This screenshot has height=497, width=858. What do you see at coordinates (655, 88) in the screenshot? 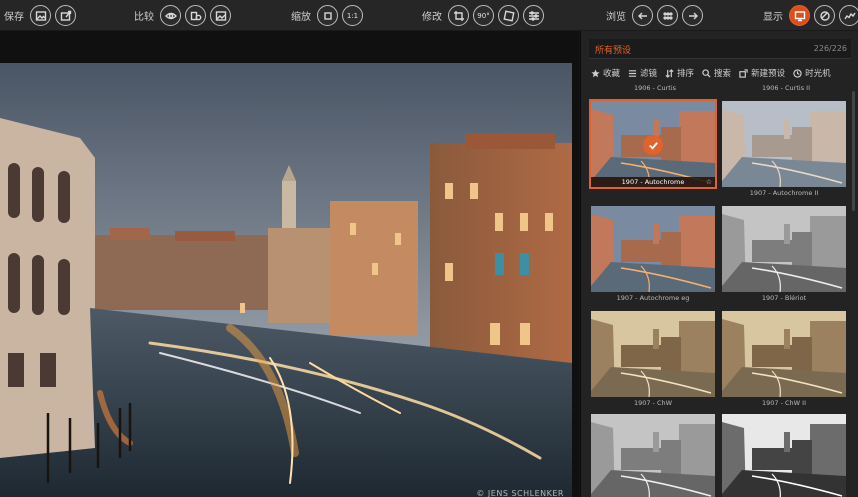
I see `preset-caption: 1906 - Curtis` at bounding box center [655, 88].